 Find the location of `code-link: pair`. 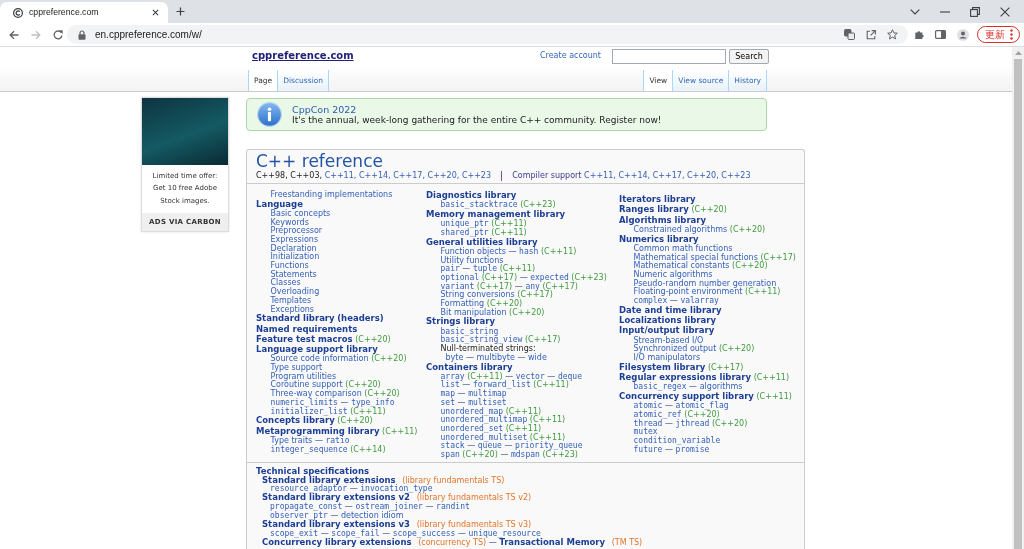

code-link: pair is located at coordinates (450, 269).